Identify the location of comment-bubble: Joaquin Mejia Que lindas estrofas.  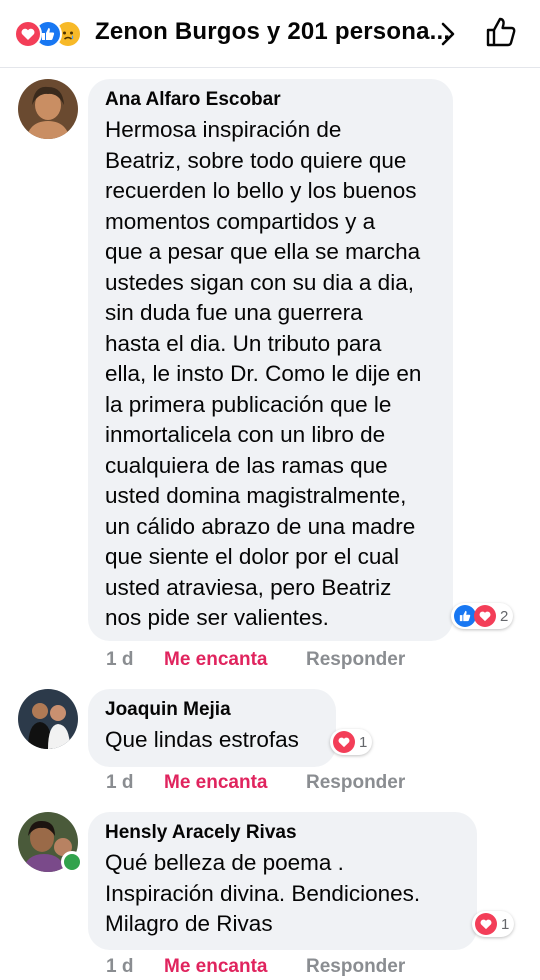
(212, 728).